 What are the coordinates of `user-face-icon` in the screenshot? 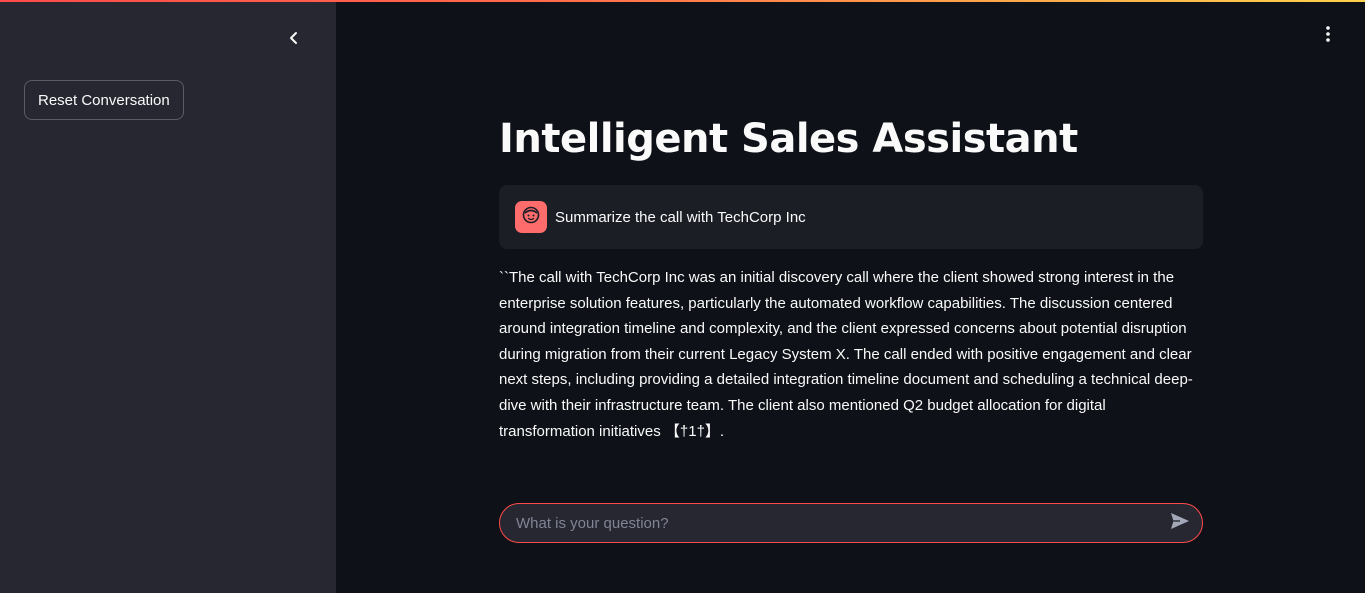 It's located at (531, 217).